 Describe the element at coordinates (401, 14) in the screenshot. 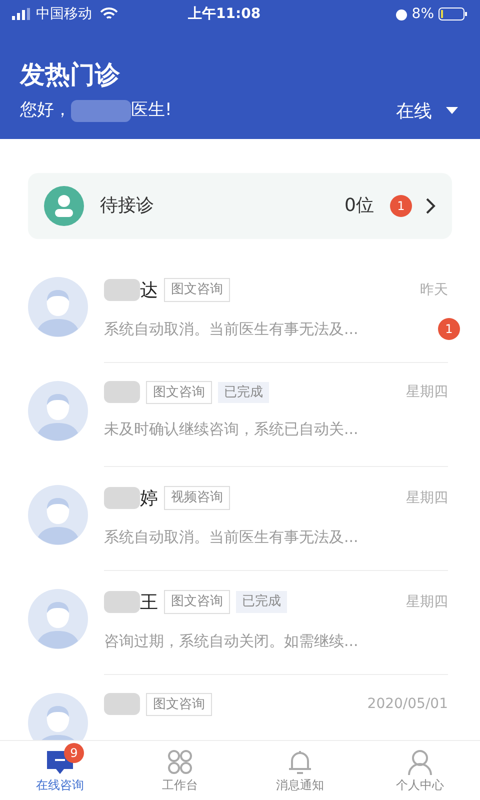

I see `alarm-icon` at that location.